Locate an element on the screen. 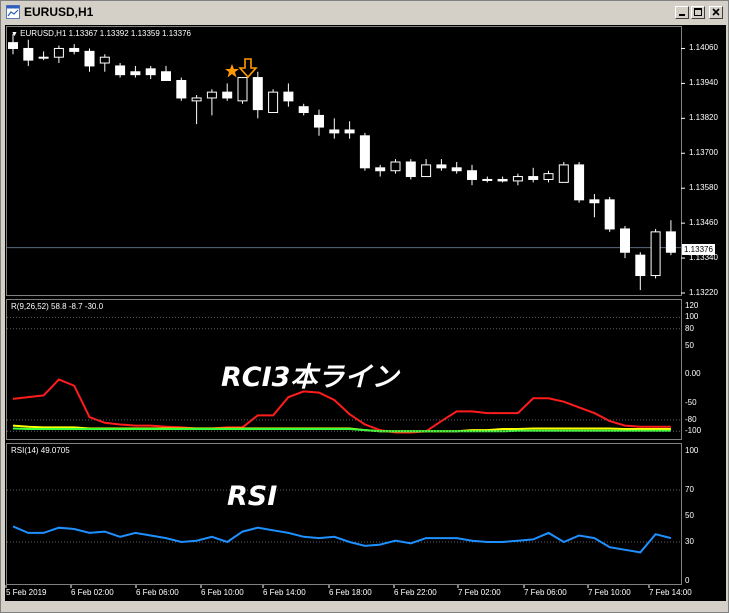 This screenshot has height=613, width=729. maximize-button is located at coordinates (698, 12).